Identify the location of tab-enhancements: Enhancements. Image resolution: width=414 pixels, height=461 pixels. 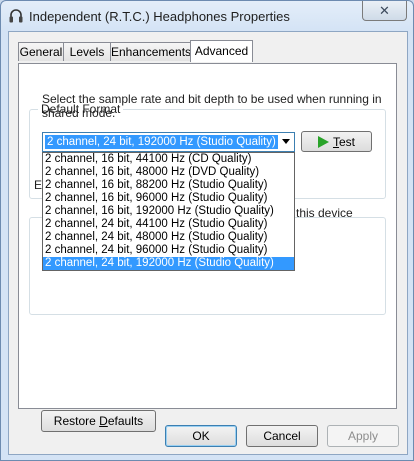
(150, 51).